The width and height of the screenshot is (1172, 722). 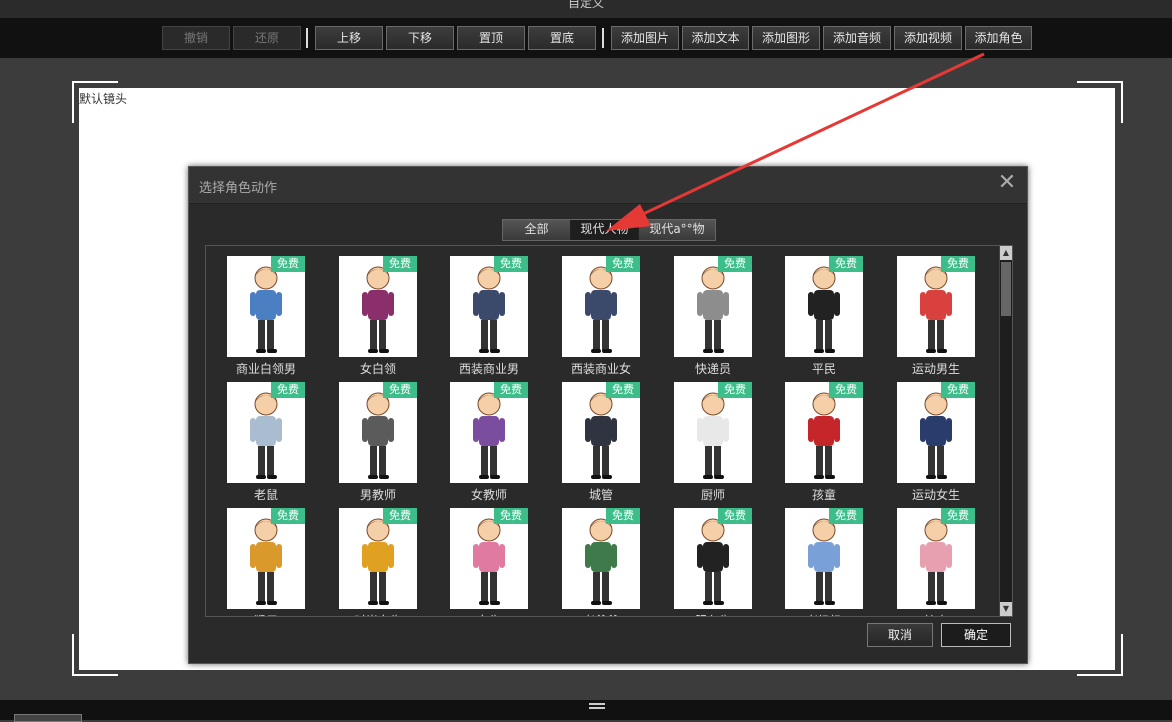 What do you see at coordinates (48, 718) in the screenshot?
I see `timeline-tab` at bounding box center [48, 718].